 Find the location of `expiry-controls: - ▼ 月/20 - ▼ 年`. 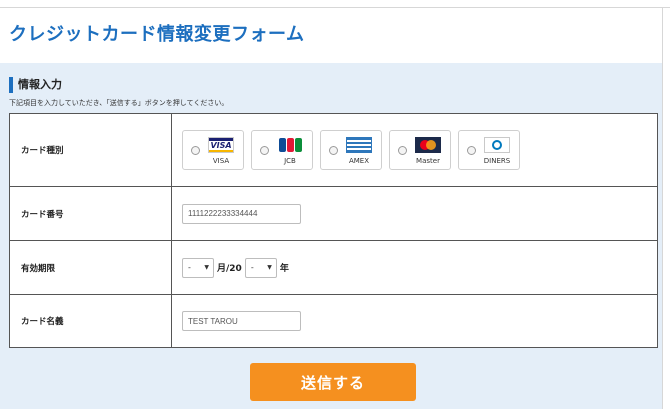

expiry-controls: - ▼ 月/20 - ▼ 年 is located at coordinates (419, 267).